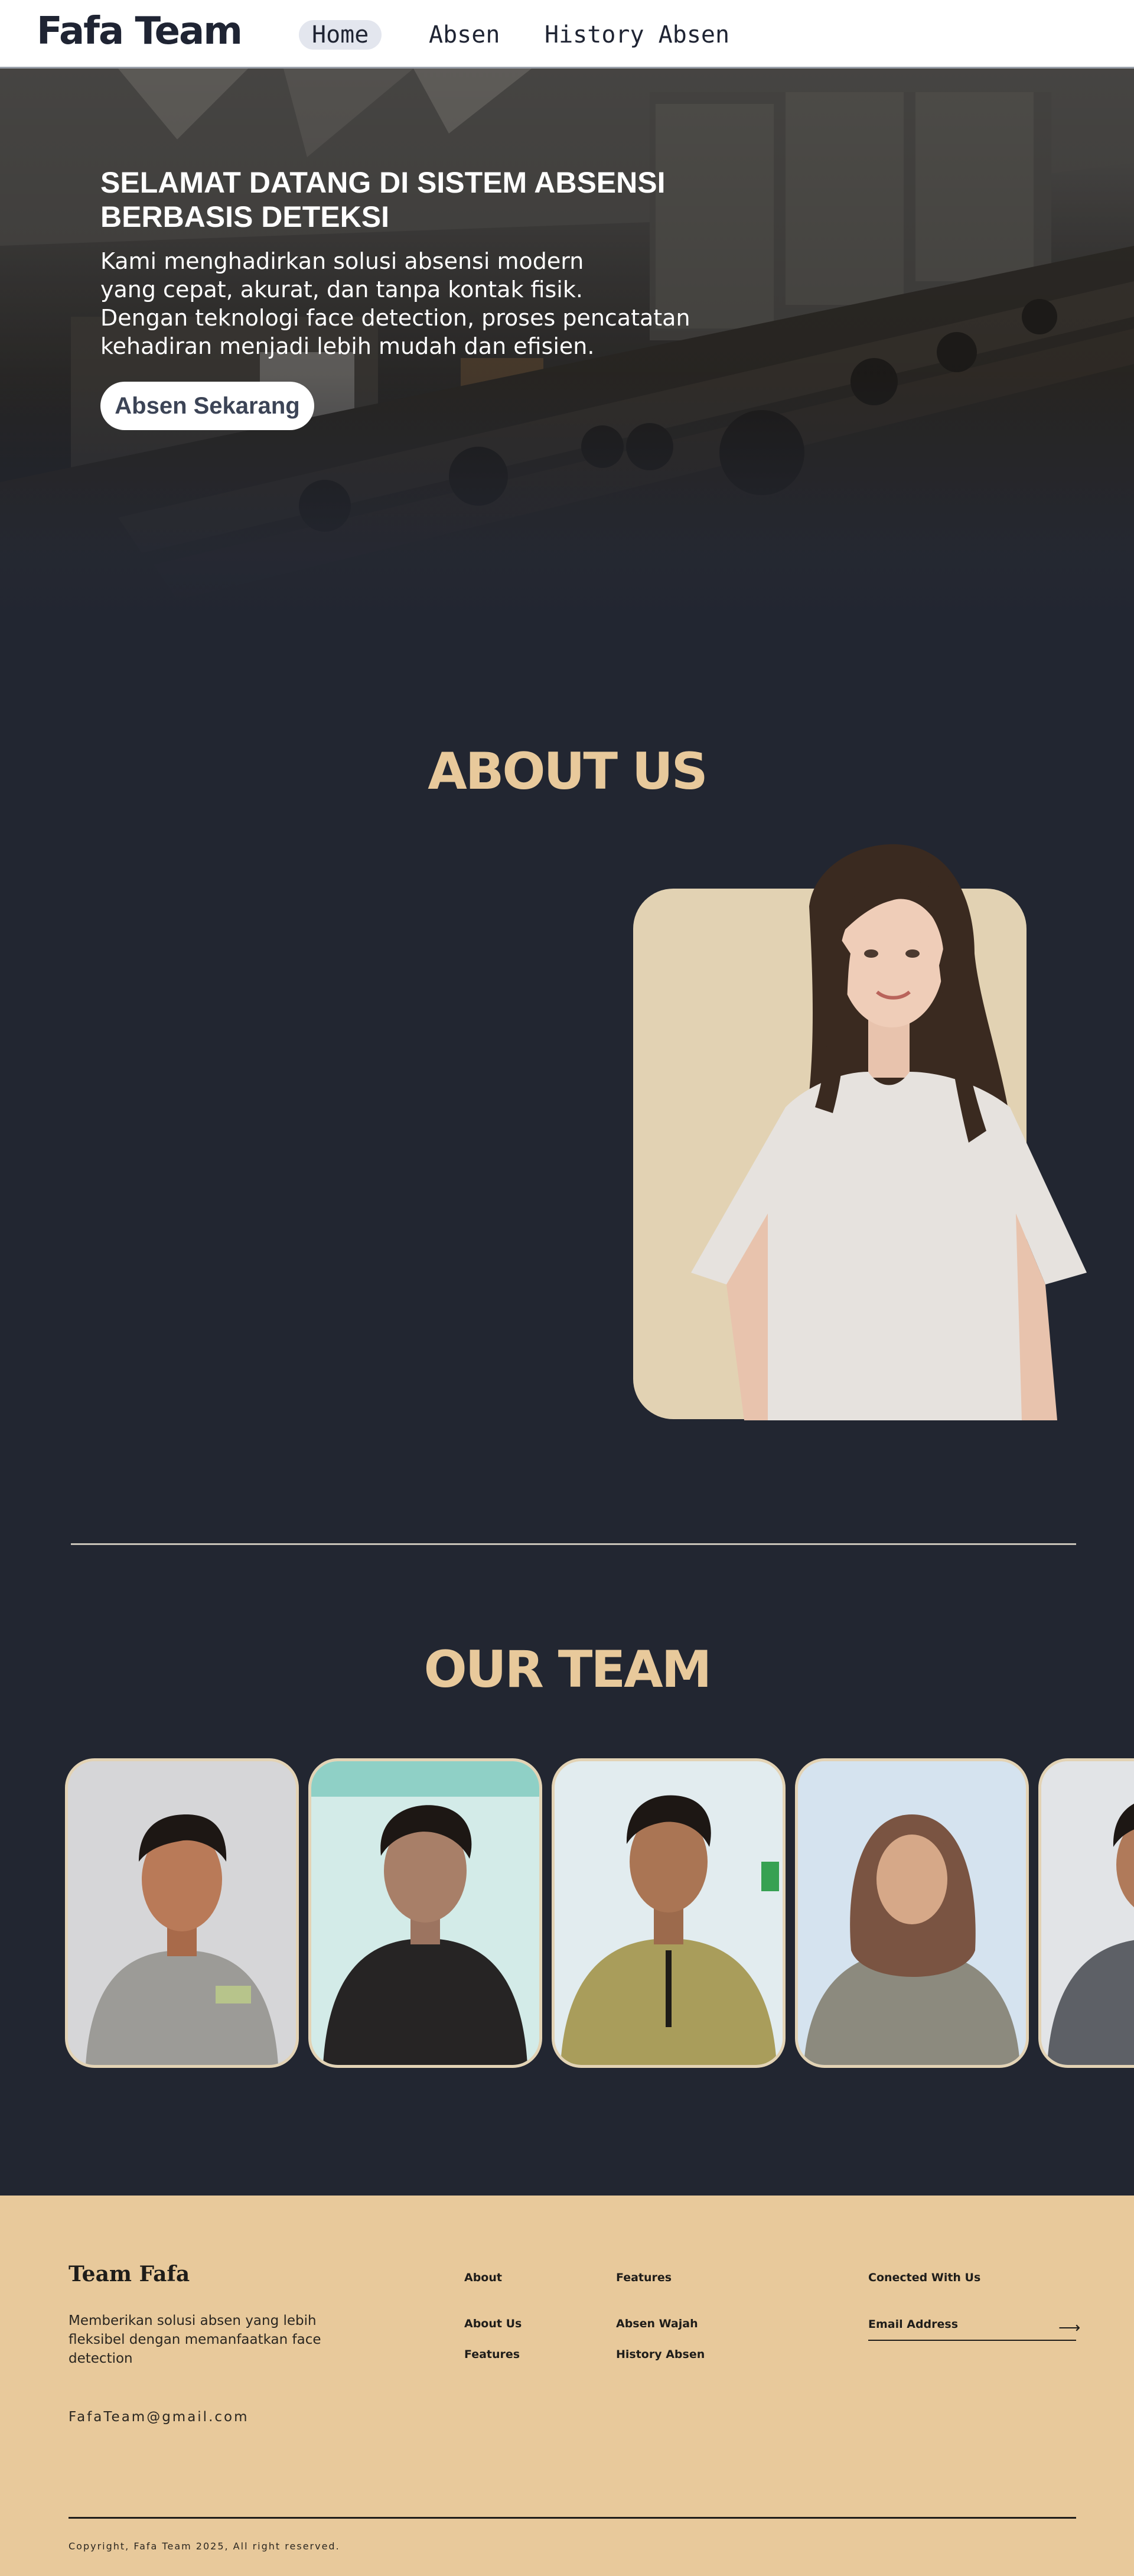 This screenshot has width=1134, height=2576. Describe the element at coordinates (889, 1132) in the screenshot. I see `about-woman-photo` at that location.